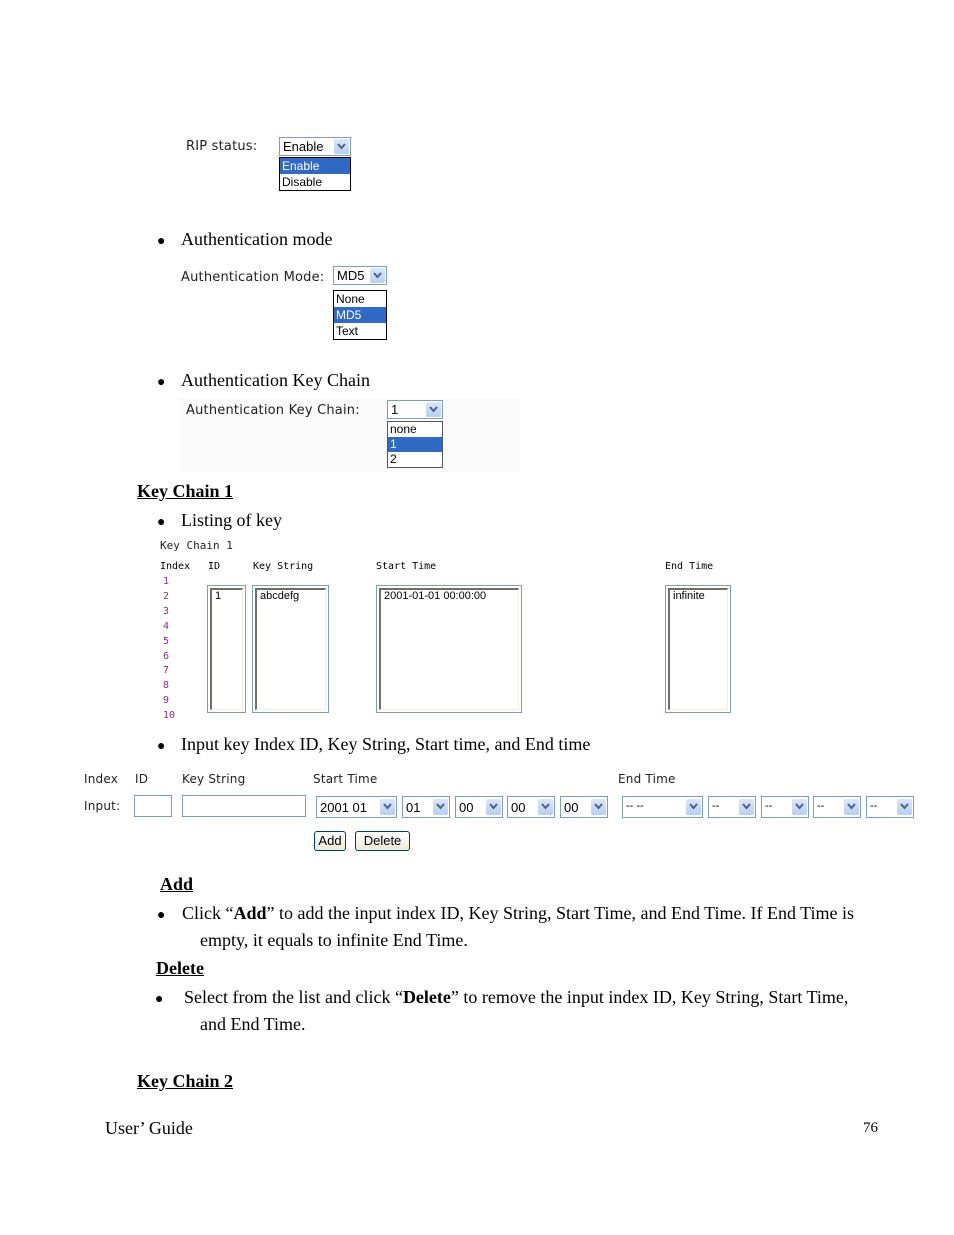  I want to click on start-minute-select: 00, so click(531, 807).